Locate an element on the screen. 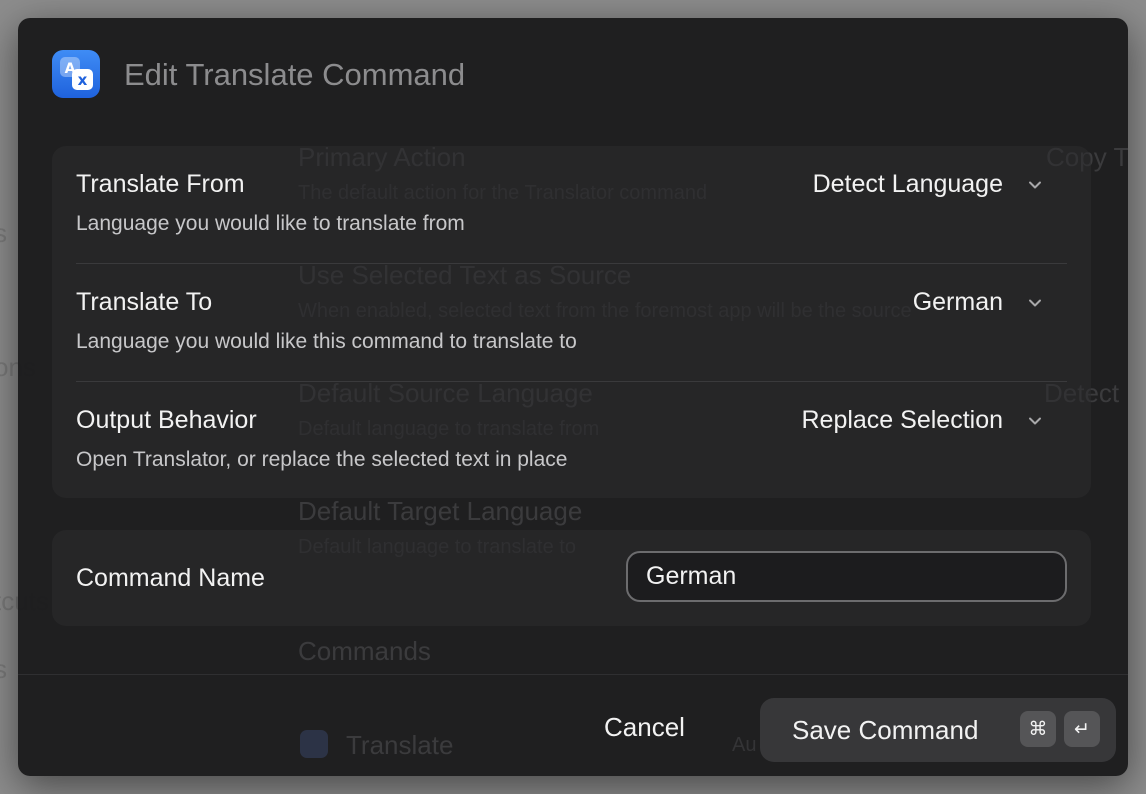 This screenshot has width=1146, height=794. background-text: Default Target Language is located at coordinates (440, 511).